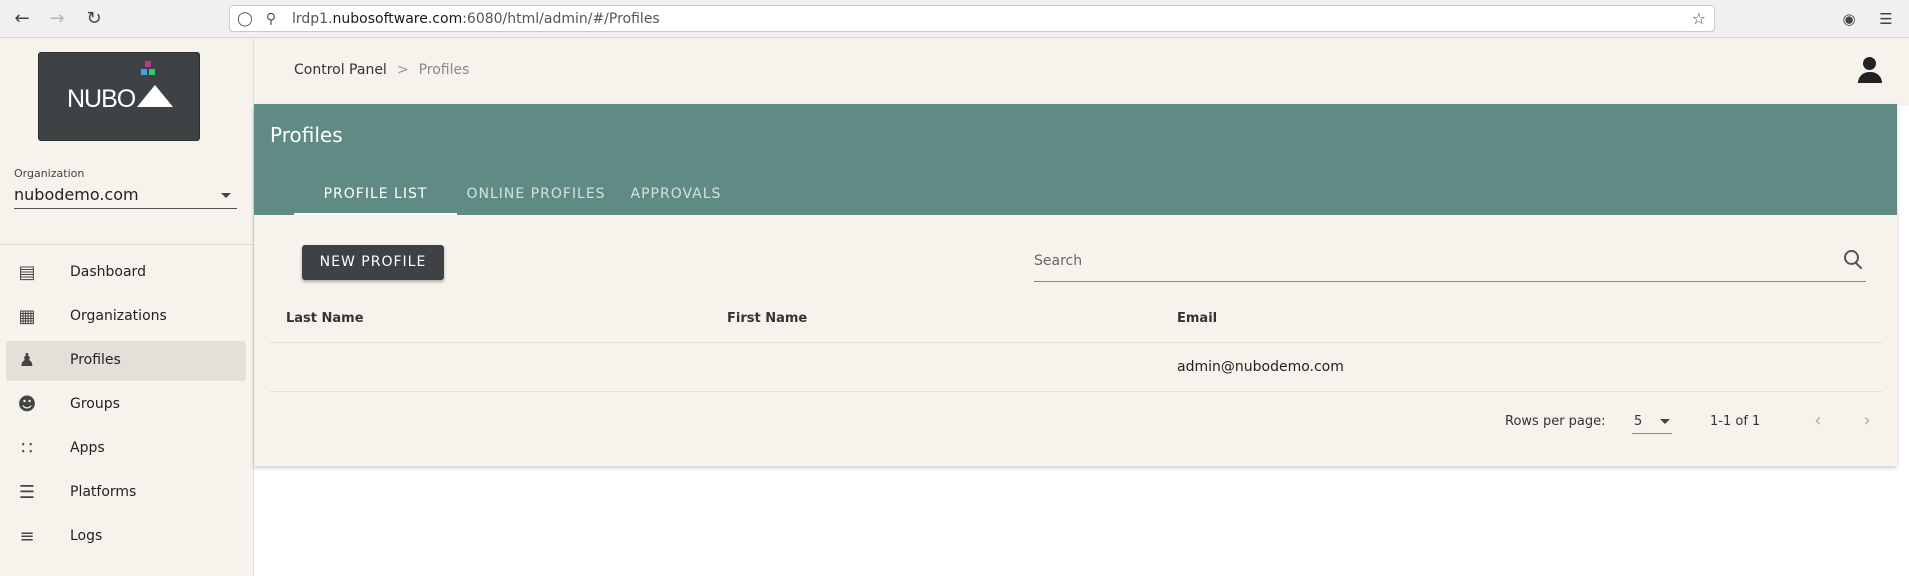 The width and height of the screenshot is (1909, 576). What do you see at coordinates (126, 244) in the screenshot?
I see `sidebar-divider` at bounding box center [126, 244].